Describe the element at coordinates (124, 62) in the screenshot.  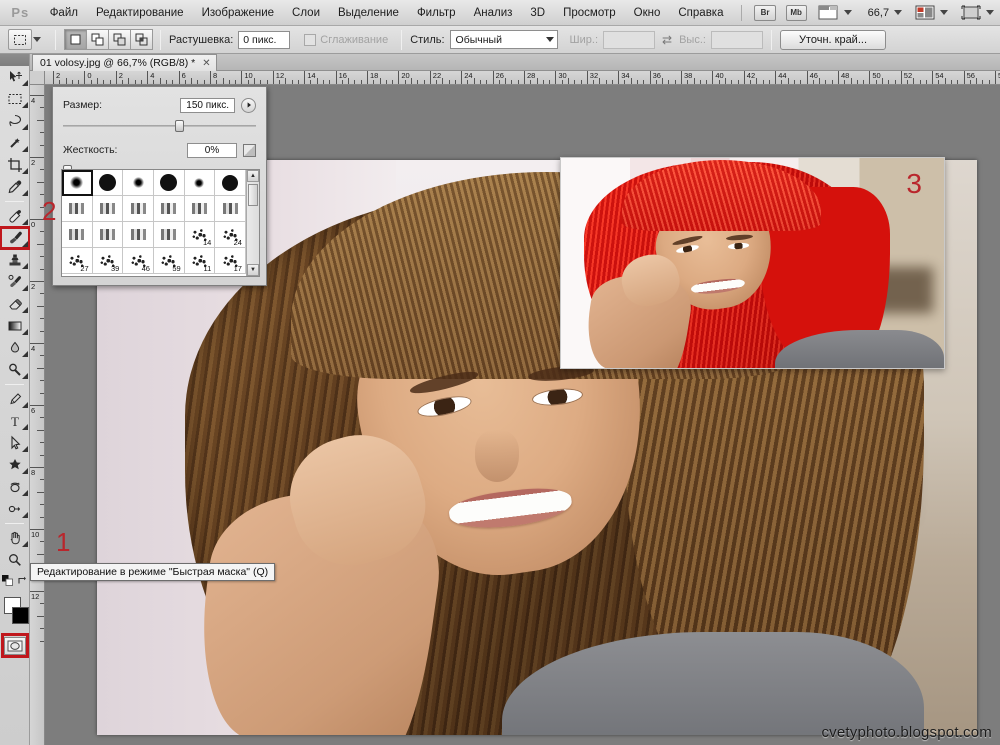
I see `document-tab: 01 volosy.jpg @ 66,7% (RGB/8) * ✕` at that location.